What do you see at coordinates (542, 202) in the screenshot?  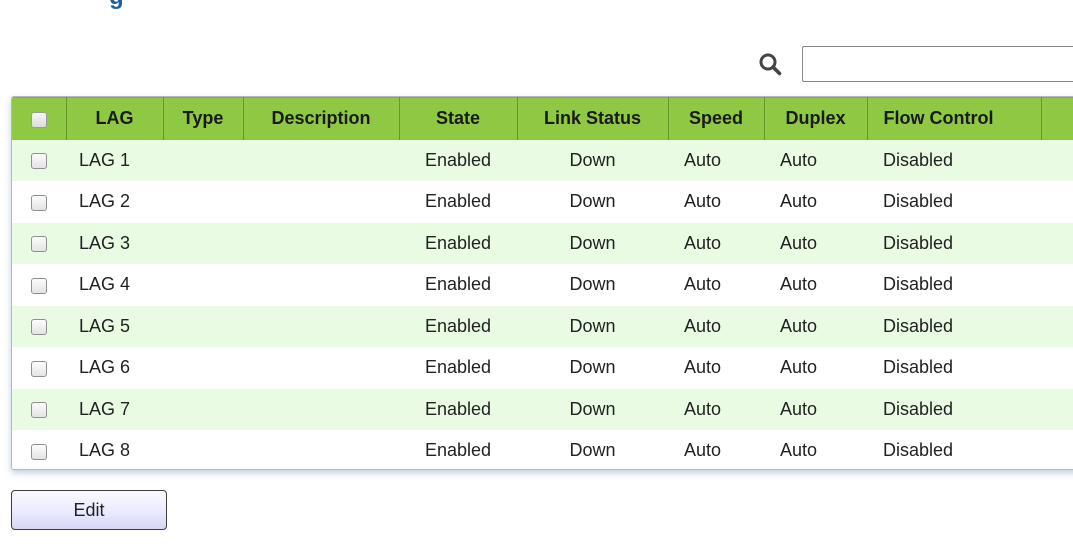 I see `table-row: LAG 2 Enabled Down Auto Auto Disabled` at bounding box center [542, 202].